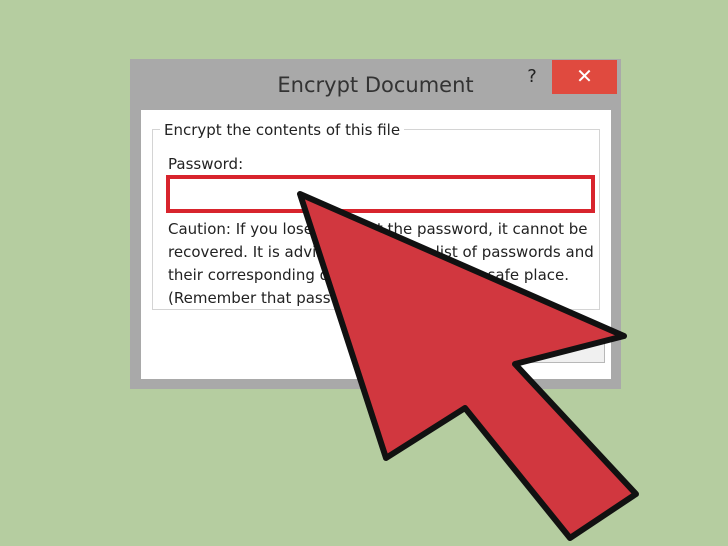  Describe the element at coordinates (425, 348) in the screenshot. I see `ok-button: OK` at that location.